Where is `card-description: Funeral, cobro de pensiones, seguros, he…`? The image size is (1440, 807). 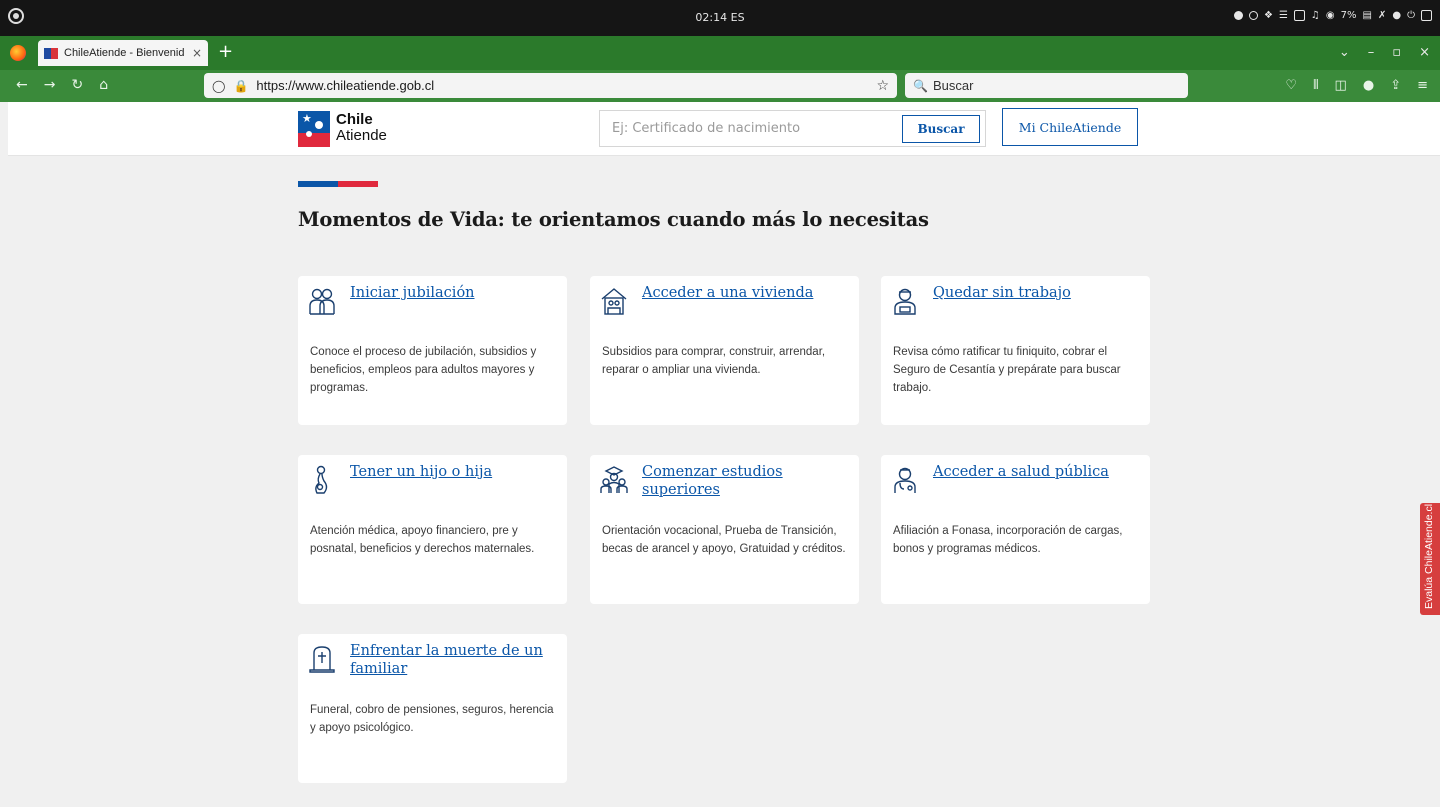
card-description: Funeral, cobro de pensiones, seguros, he… is located at coordinates (432, 719).